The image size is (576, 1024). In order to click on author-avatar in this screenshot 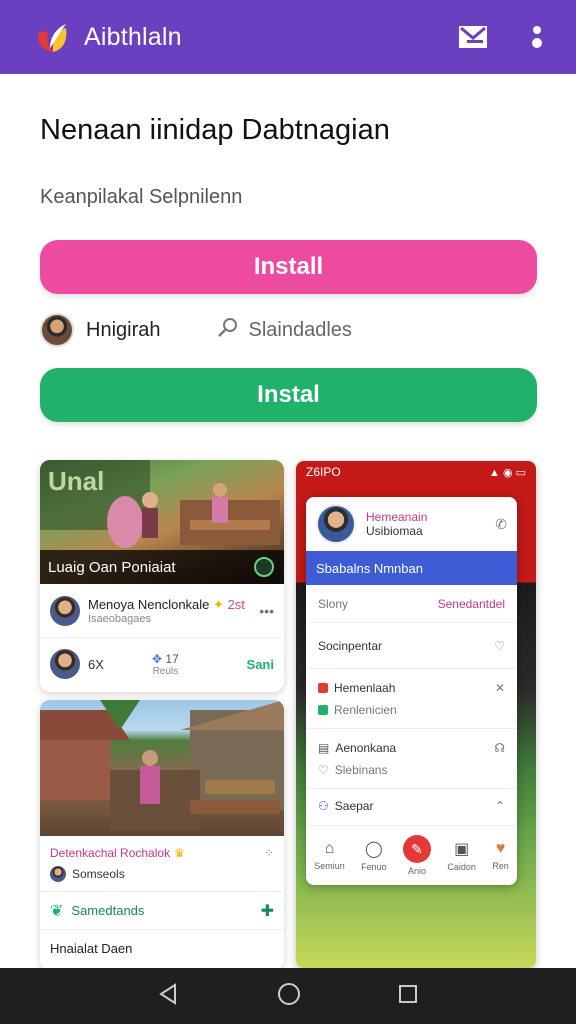, I will do `click(65, 610)`.